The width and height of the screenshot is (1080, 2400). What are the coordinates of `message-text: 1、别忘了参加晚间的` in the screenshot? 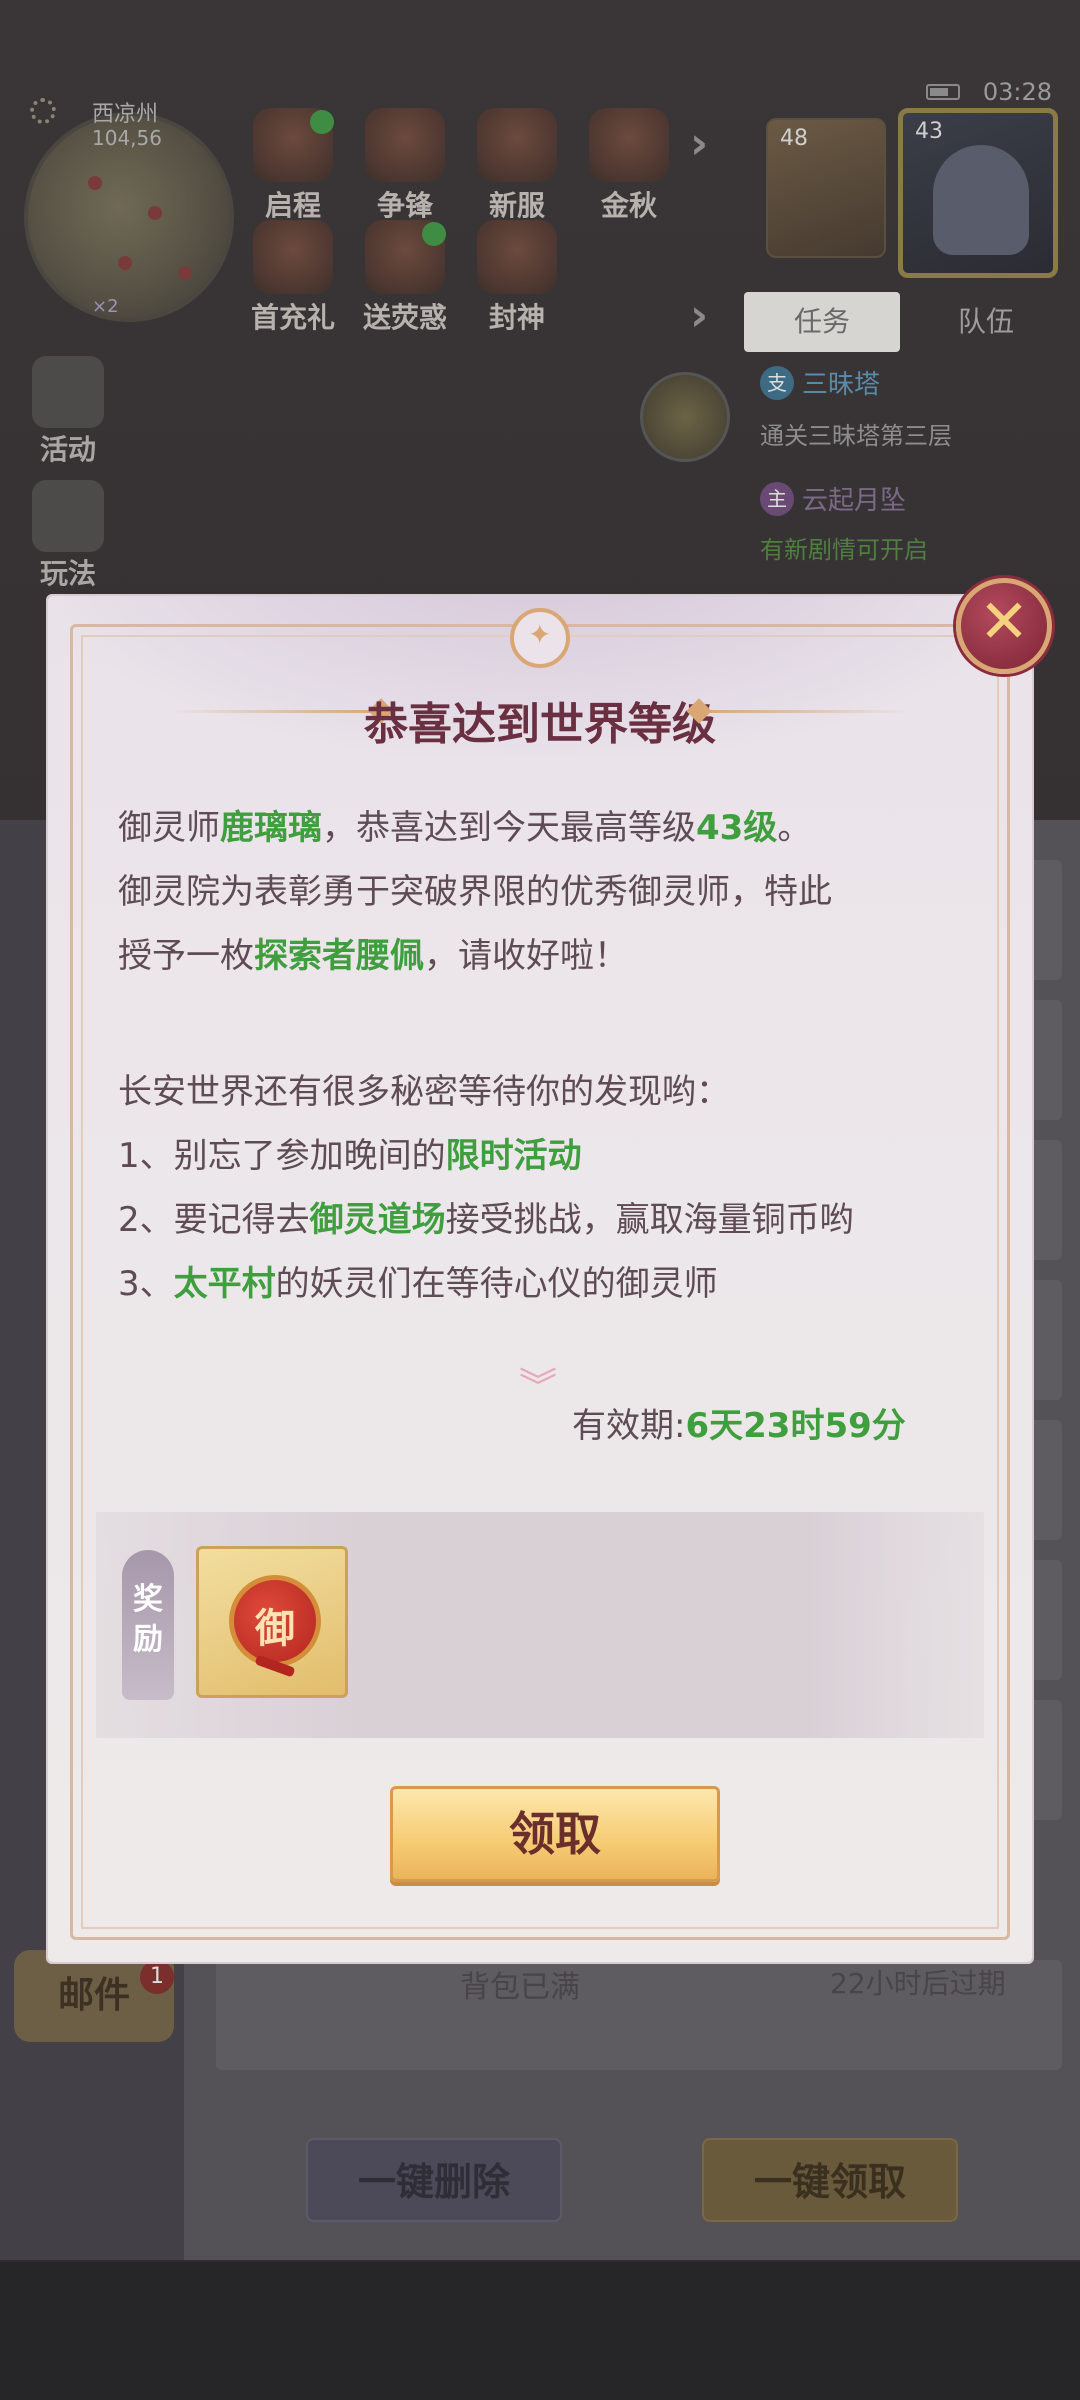 It's located at (282, 1156).